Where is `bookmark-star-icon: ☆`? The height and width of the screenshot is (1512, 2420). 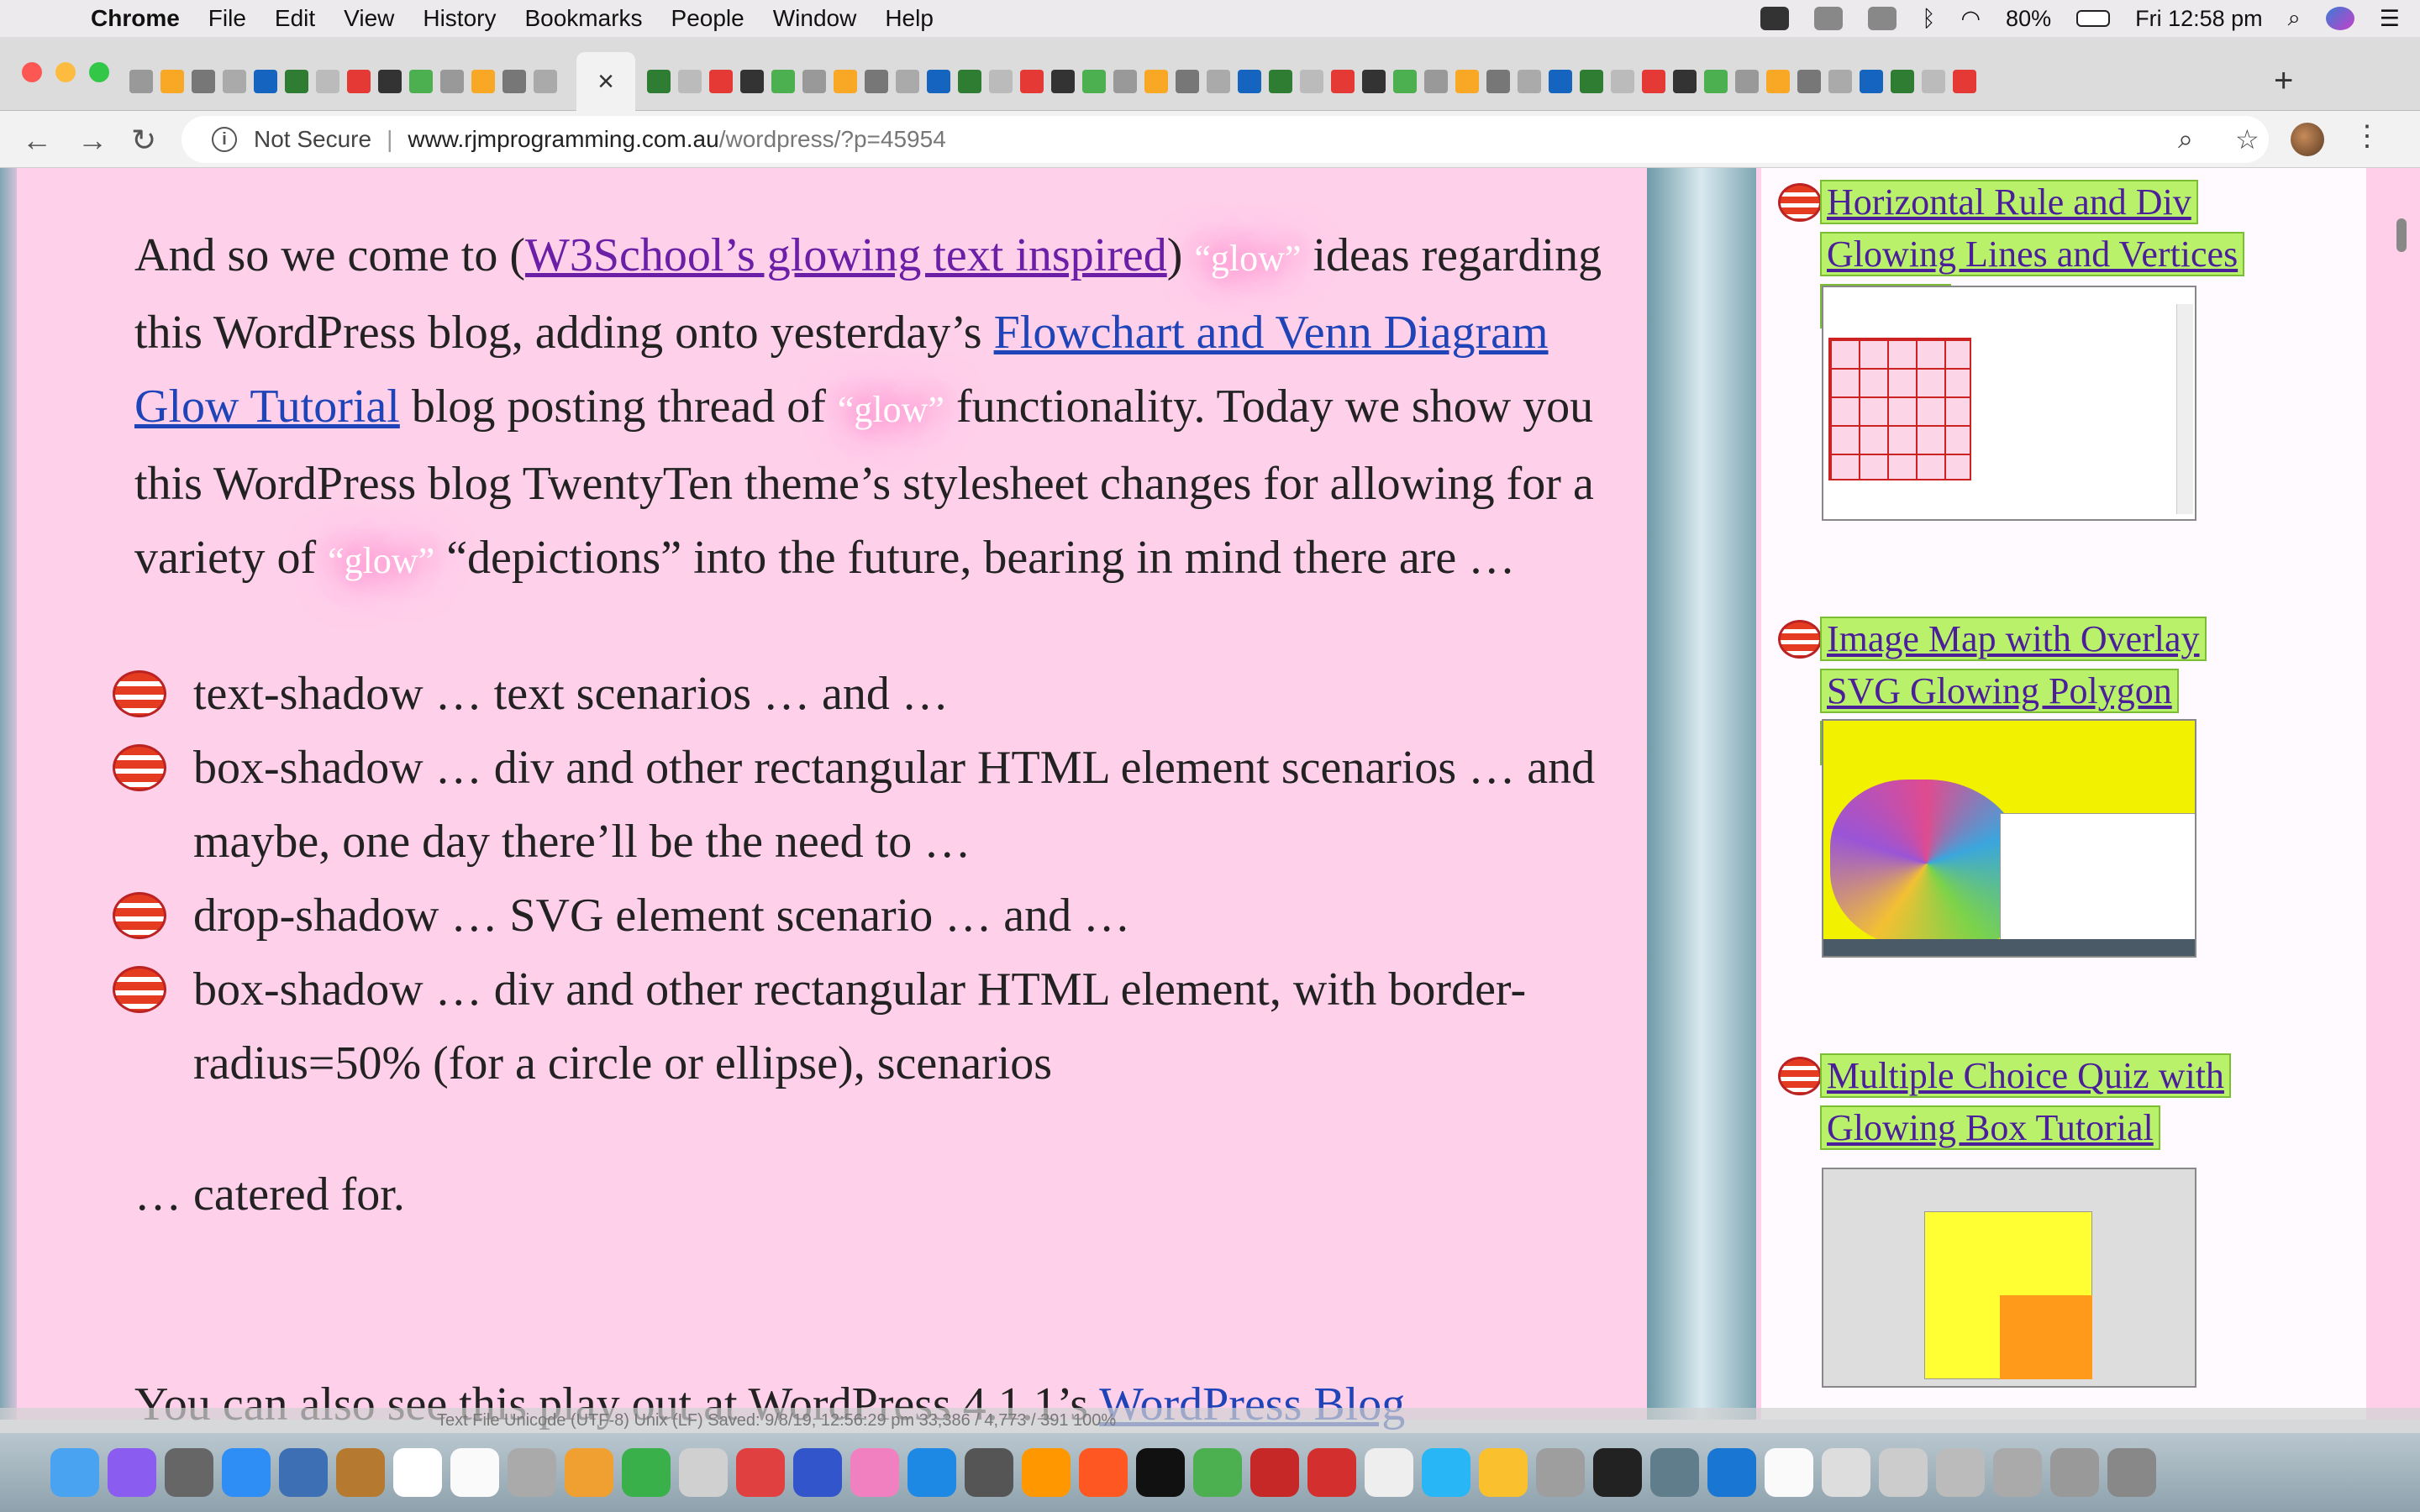
bookmark-star-icon: ☆ is located at coordinates (2247, 139).